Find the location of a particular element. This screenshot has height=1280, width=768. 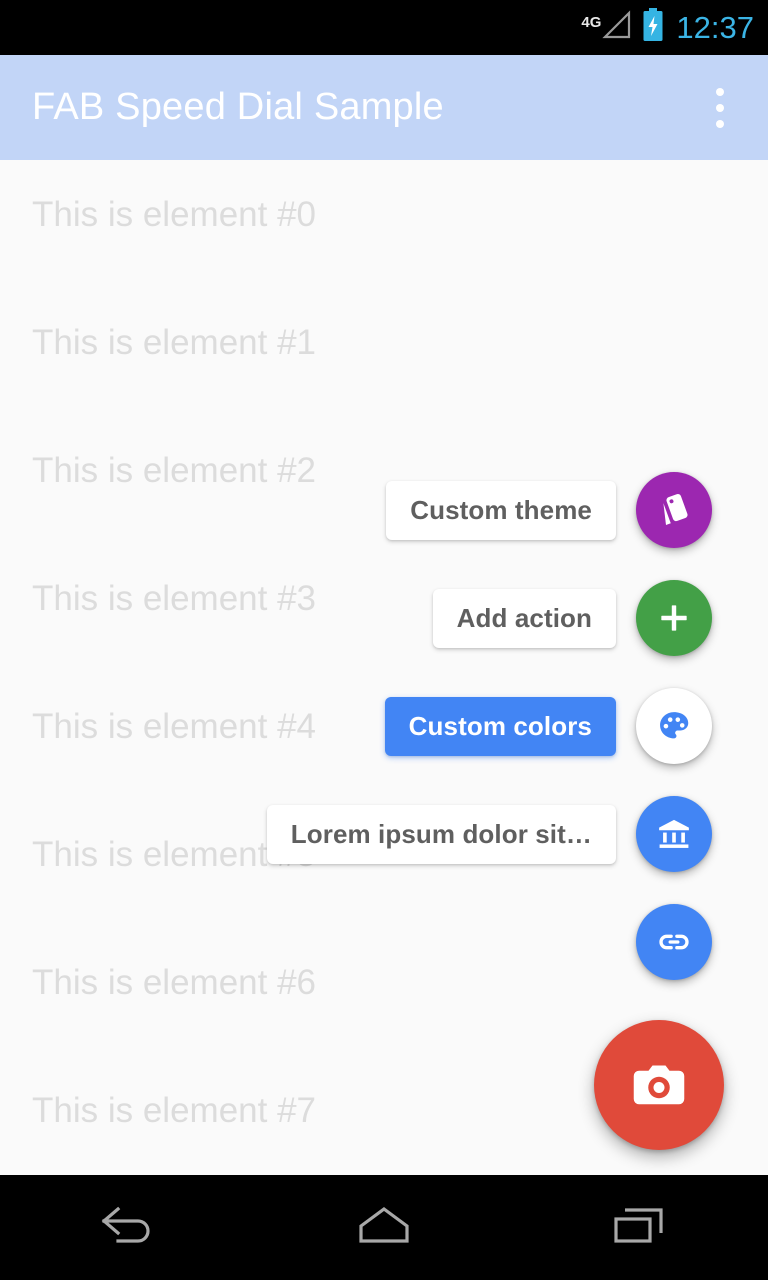

speed-dial-action: Custom theme is located at coordinates (384, 510).